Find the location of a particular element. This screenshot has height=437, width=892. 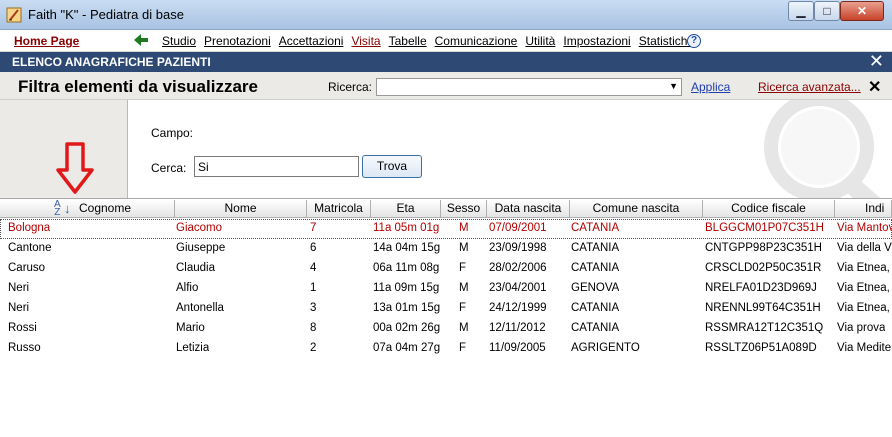

applica-link: Applica is located at coordinates (710, 87).